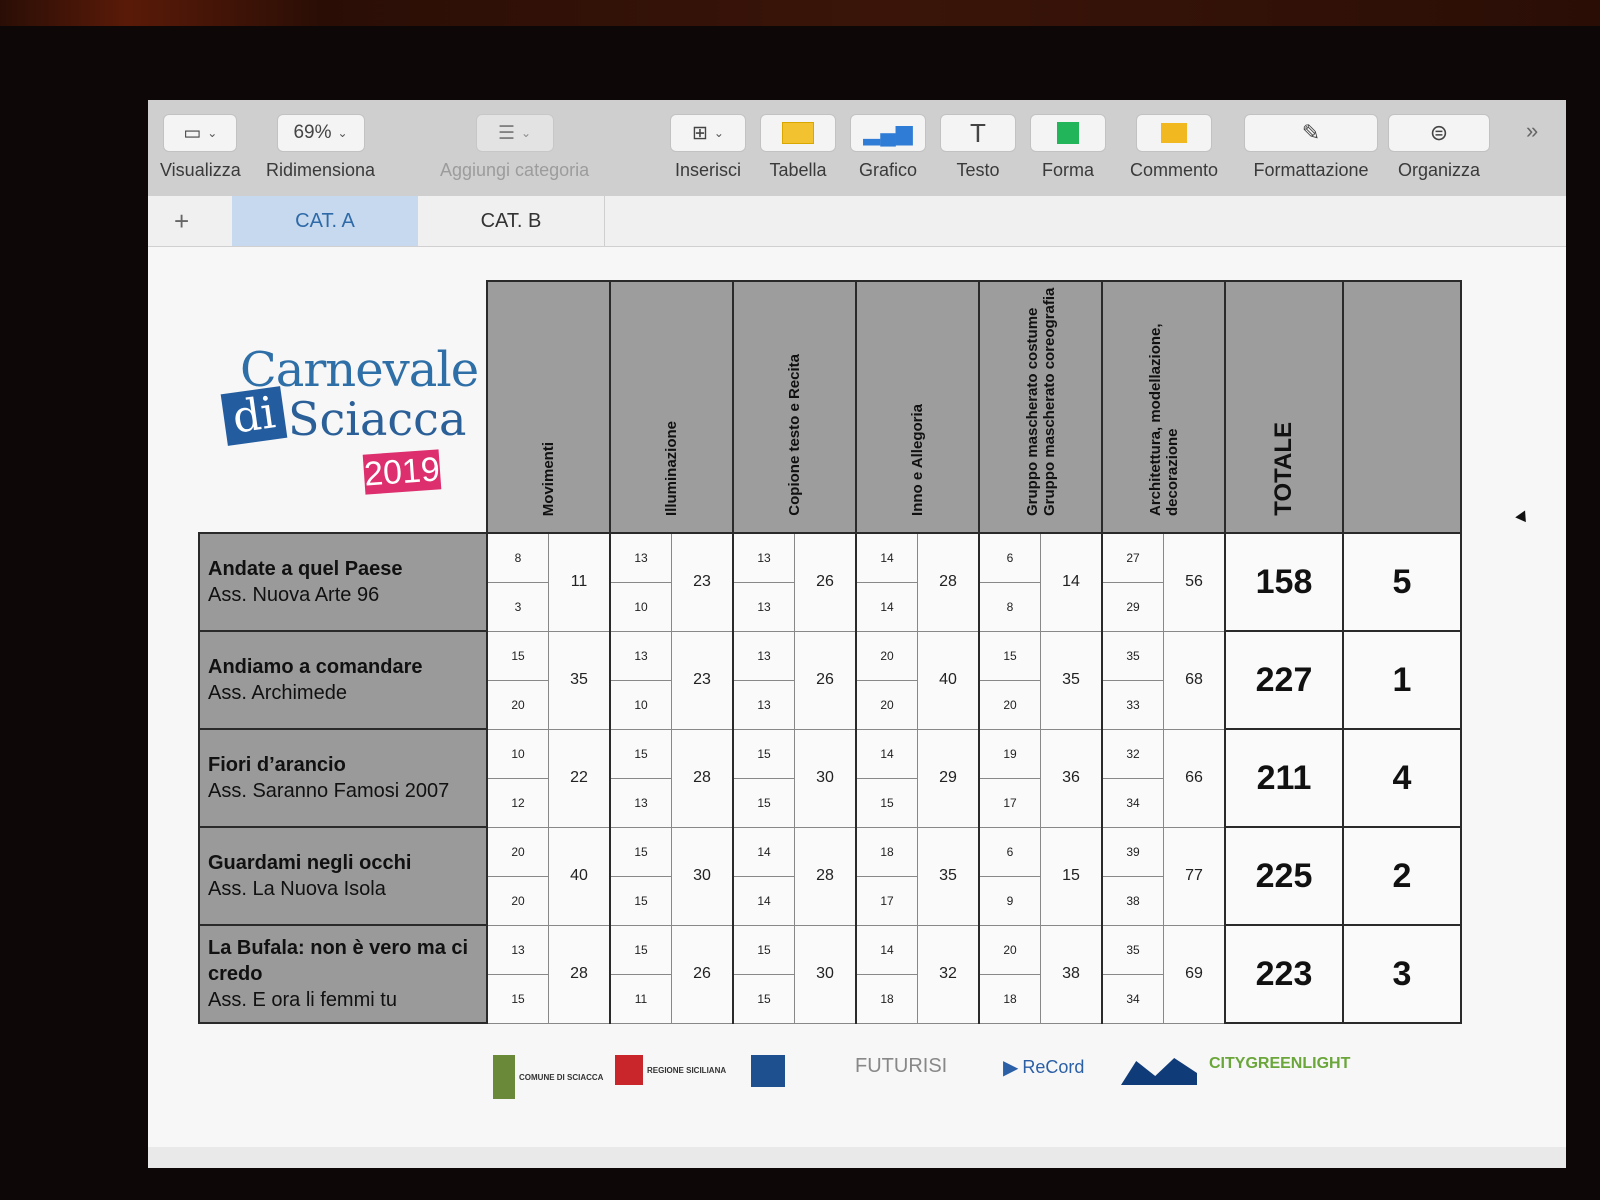  I want to click on comment-button: Commento, so click(1174, 147).